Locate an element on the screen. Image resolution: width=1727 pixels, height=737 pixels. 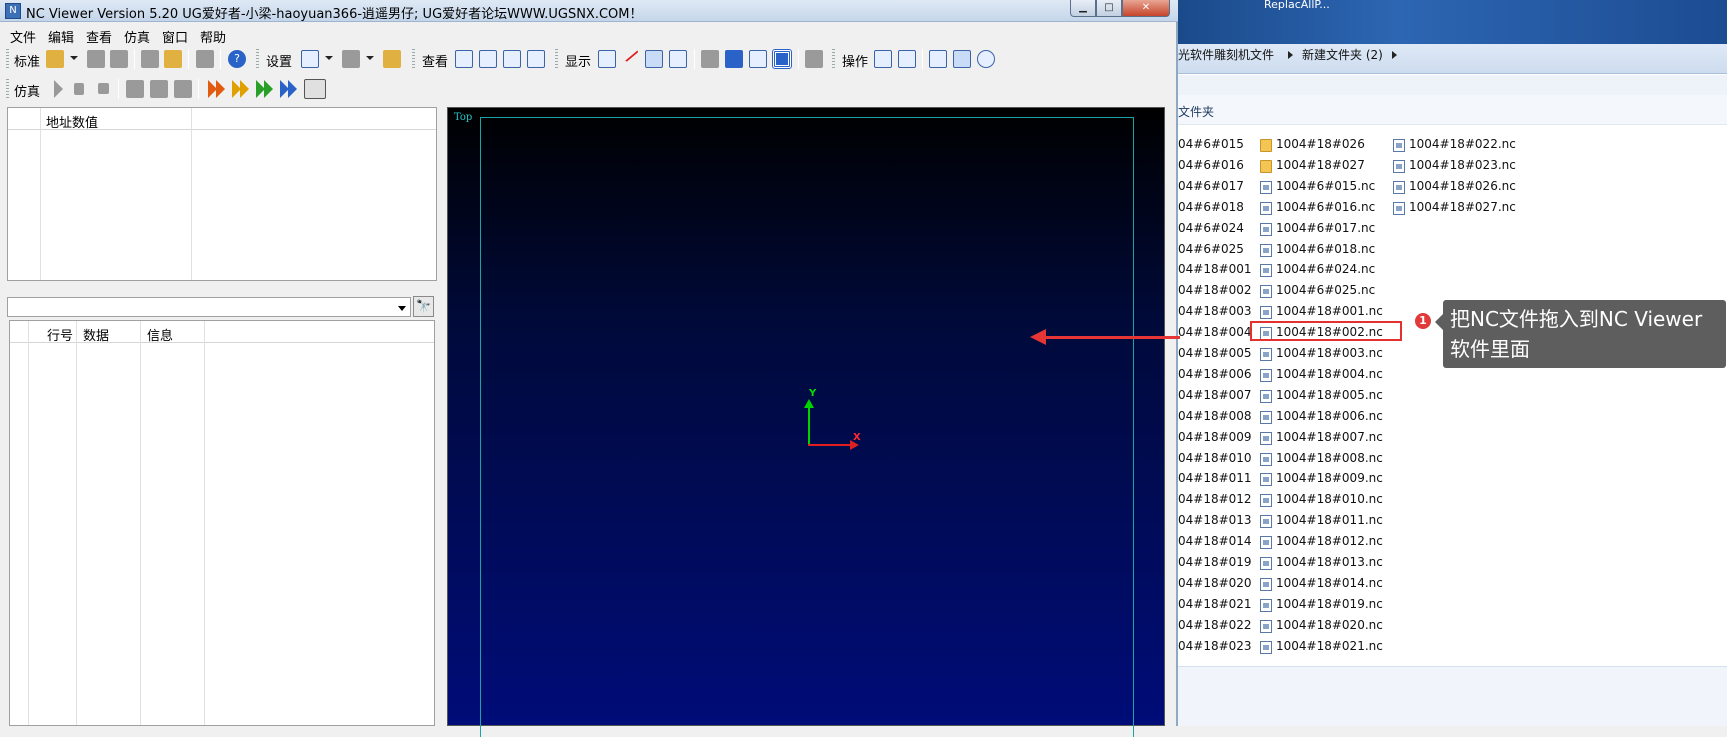
breadcrumb: 光软件雕刻机文件 新建文件夹 (2) is located at coordinates (1452, 59).